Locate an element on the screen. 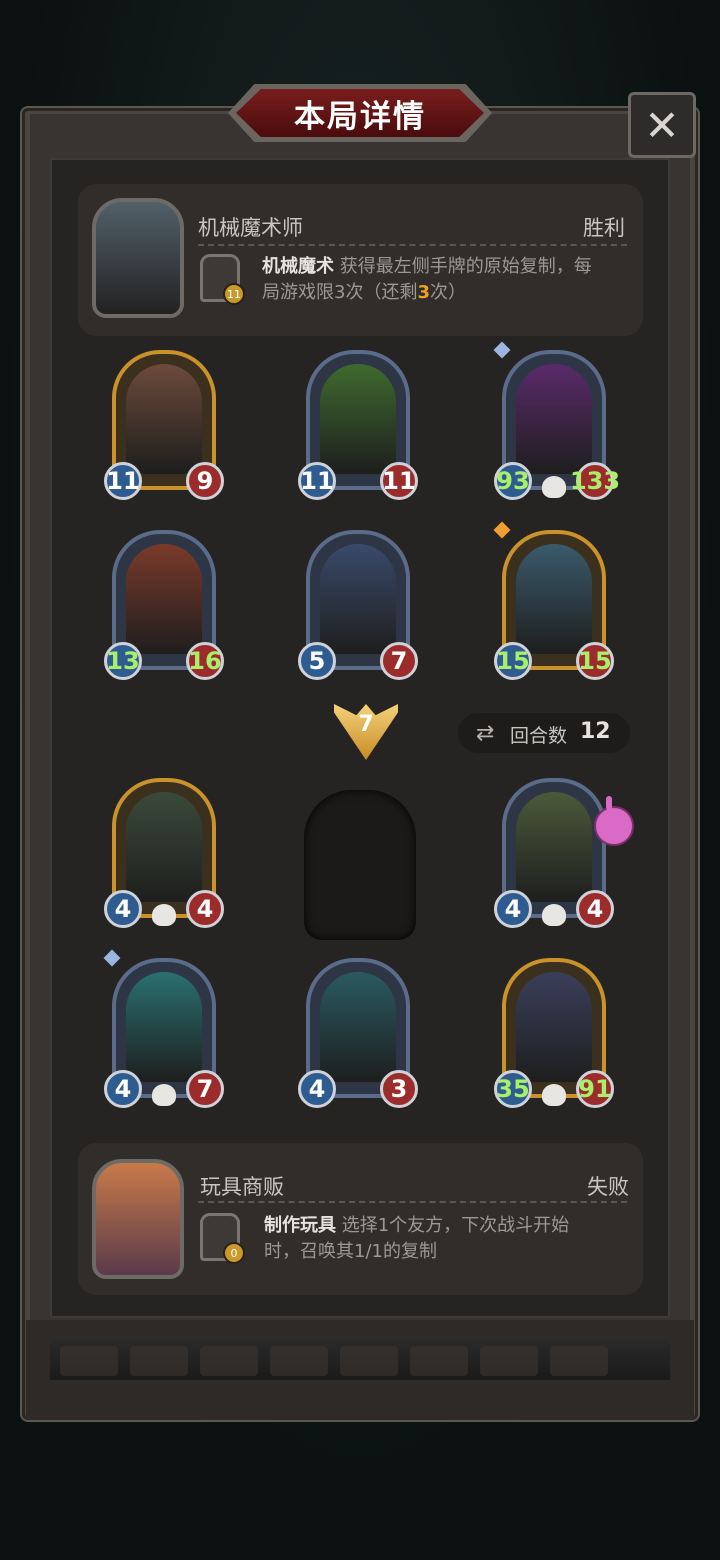 Image resolution: width=720 pixels, height=1560 pixels. hero-power-text-line1: 选择1个友方，下次战斗开始 is located at coordinates (455, 1225).